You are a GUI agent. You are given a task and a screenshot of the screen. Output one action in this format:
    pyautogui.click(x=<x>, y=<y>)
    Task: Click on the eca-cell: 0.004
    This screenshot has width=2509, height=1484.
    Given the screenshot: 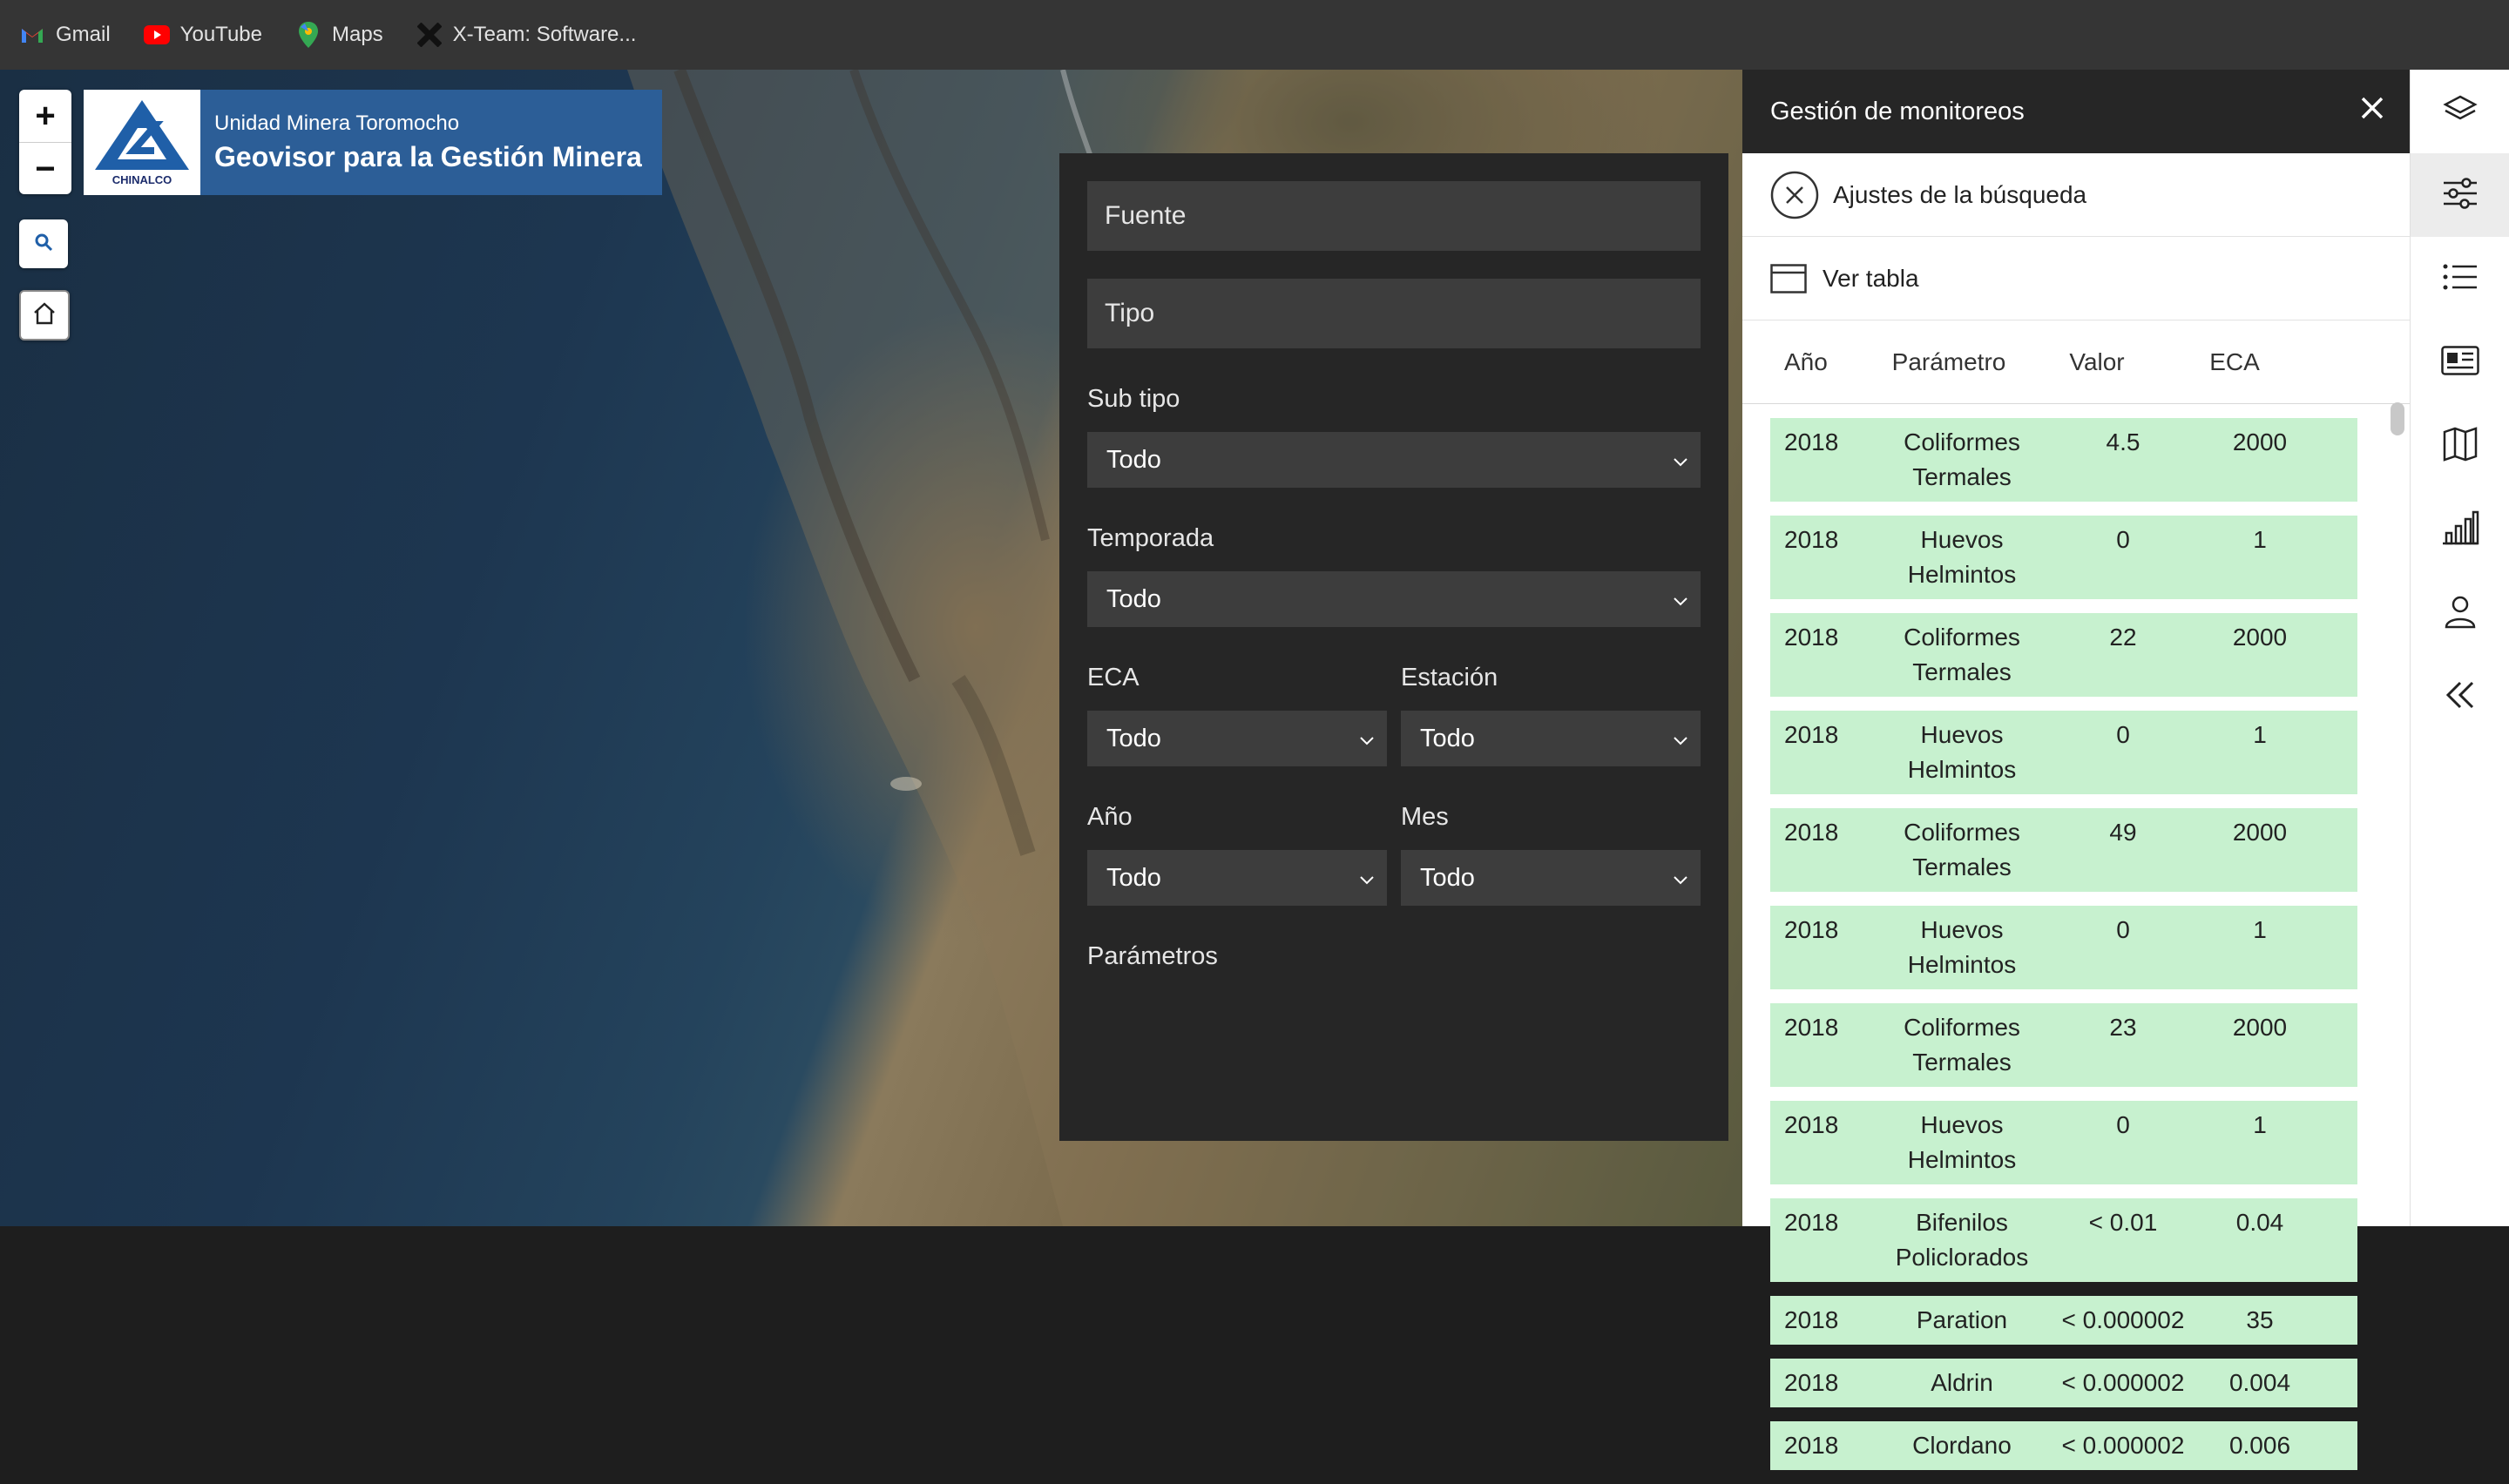 What is the action you would take?
    pyautogui.click(x=2259, y=1383)
    